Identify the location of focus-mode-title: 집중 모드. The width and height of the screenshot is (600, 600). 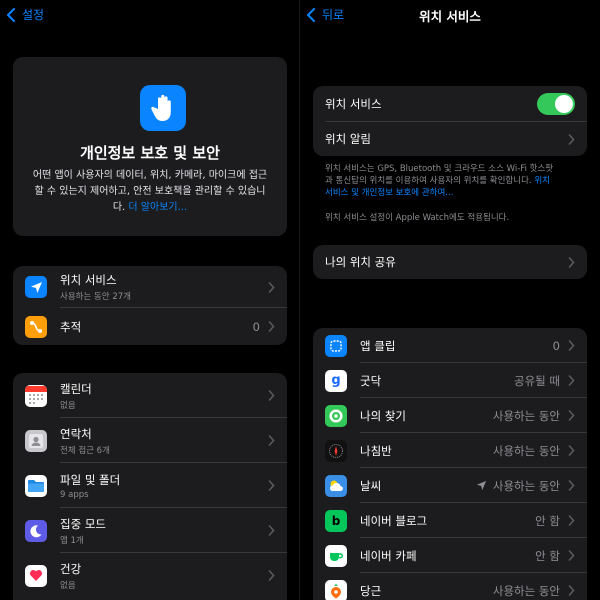
(83, 523).